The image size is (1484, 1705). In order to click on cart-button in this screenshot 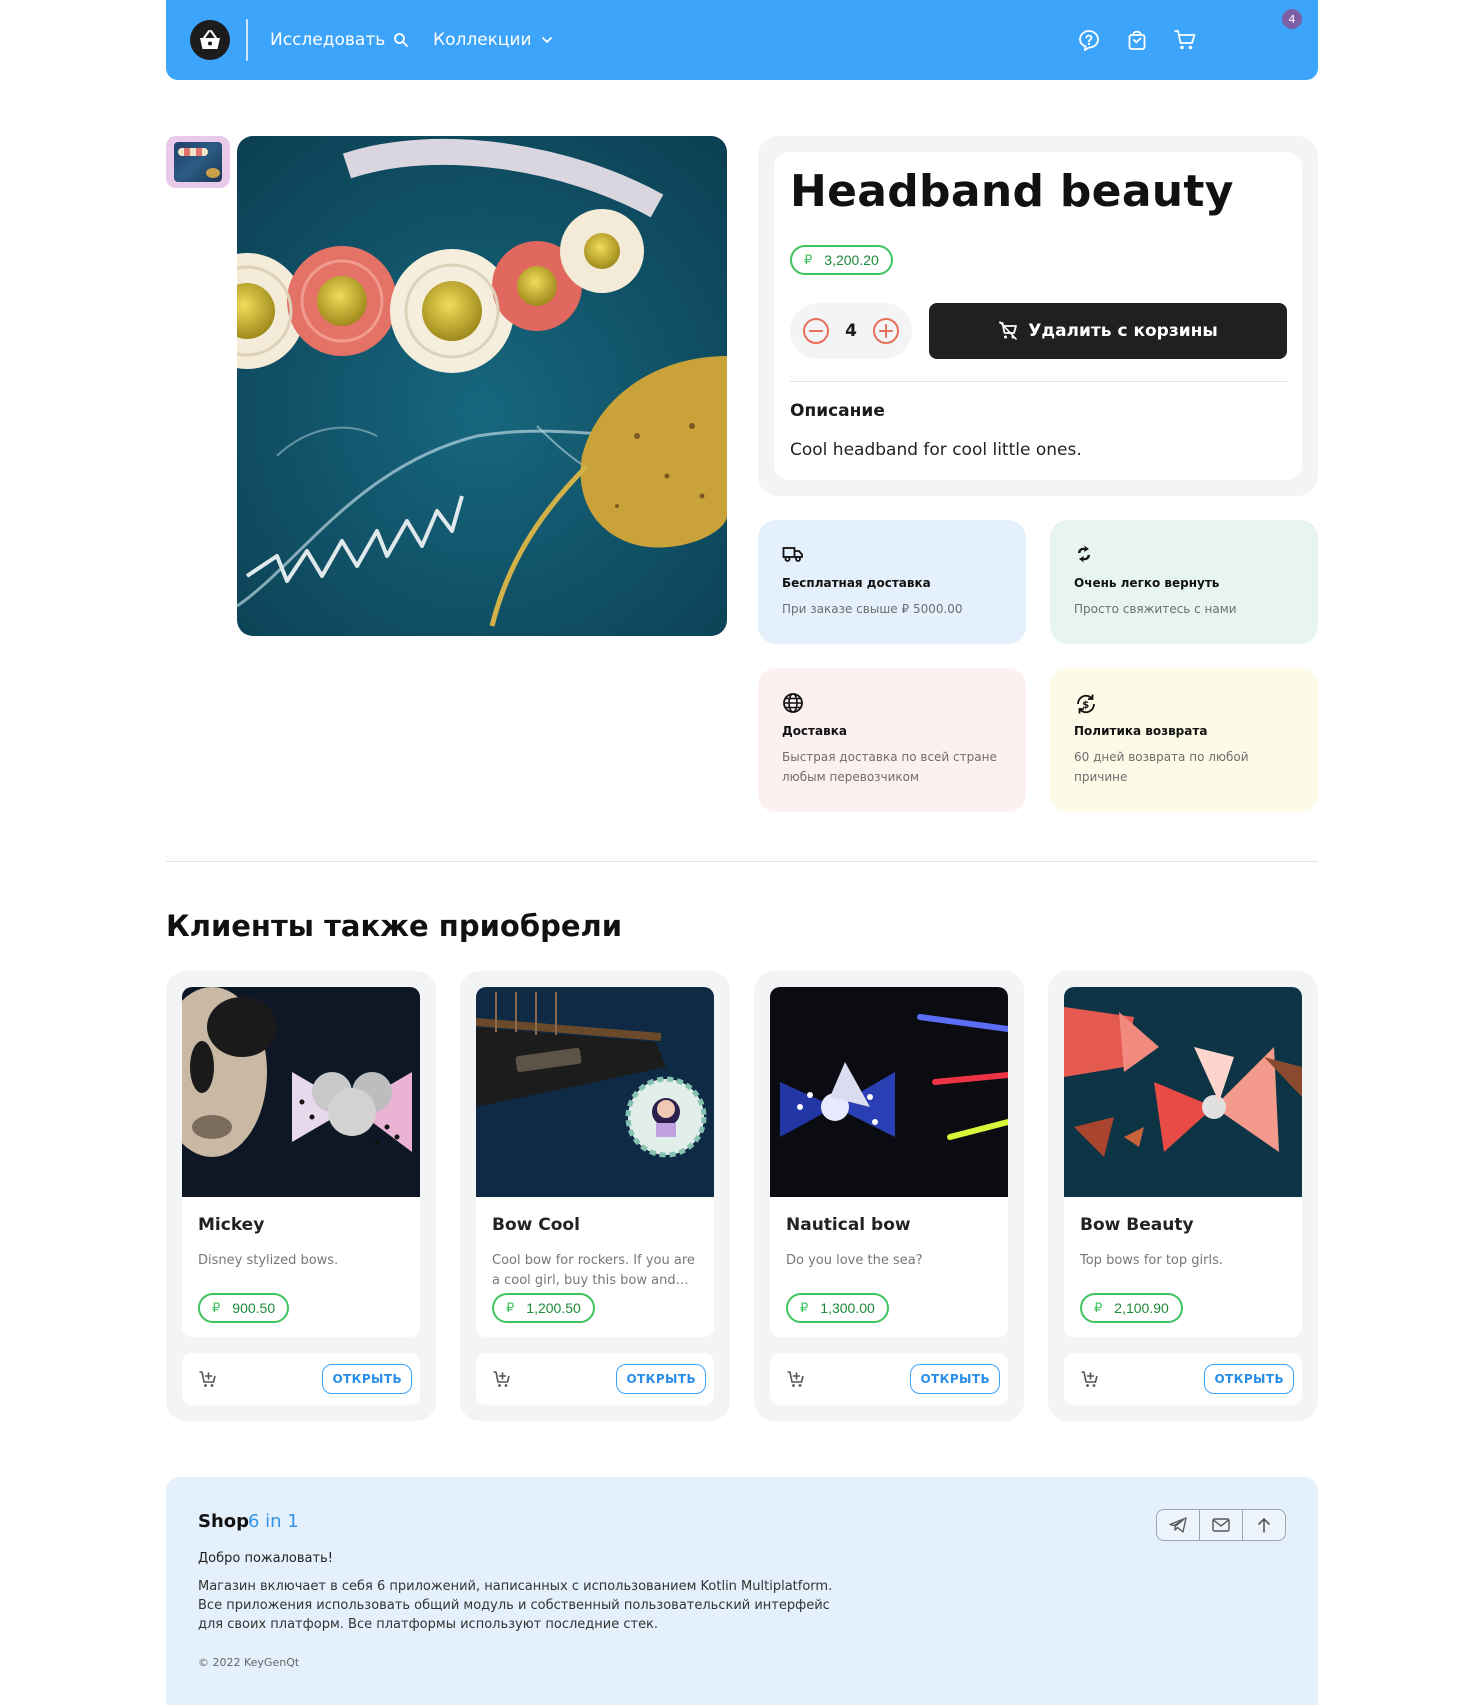, I will do `click(1185, 40)`.